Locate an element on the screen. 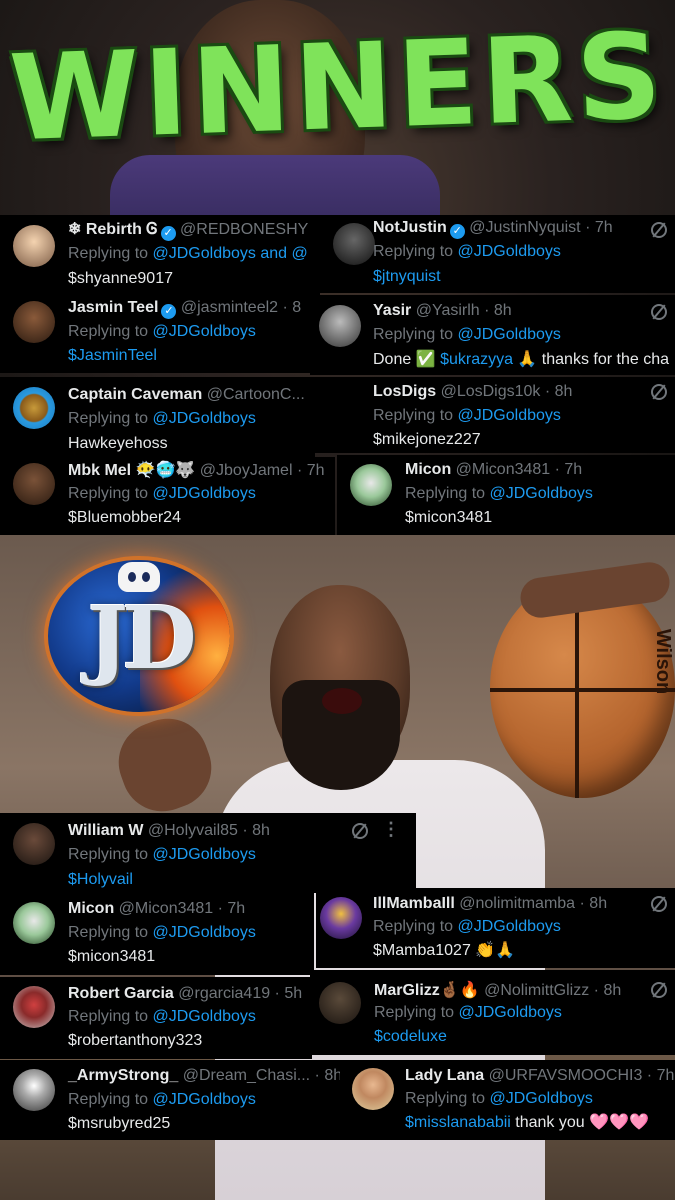 This screenshot has width=675, height=1200. tweet-header: Yasir @Yasirlh · 8h is located at coordinates (442, 311).